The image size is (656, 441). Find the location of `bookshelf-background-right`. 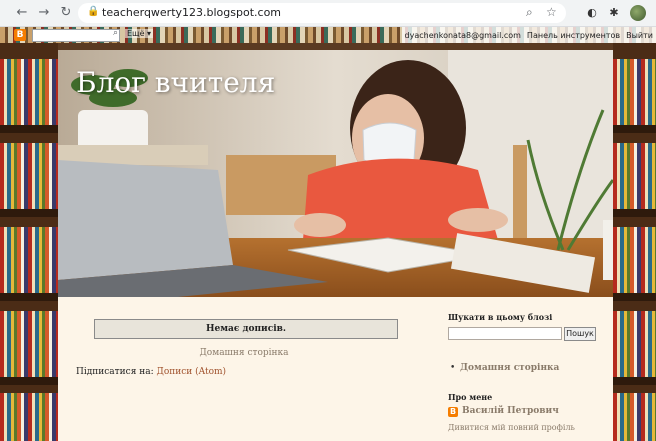

bookshelf-background-right is located at coordinates (634, 242).